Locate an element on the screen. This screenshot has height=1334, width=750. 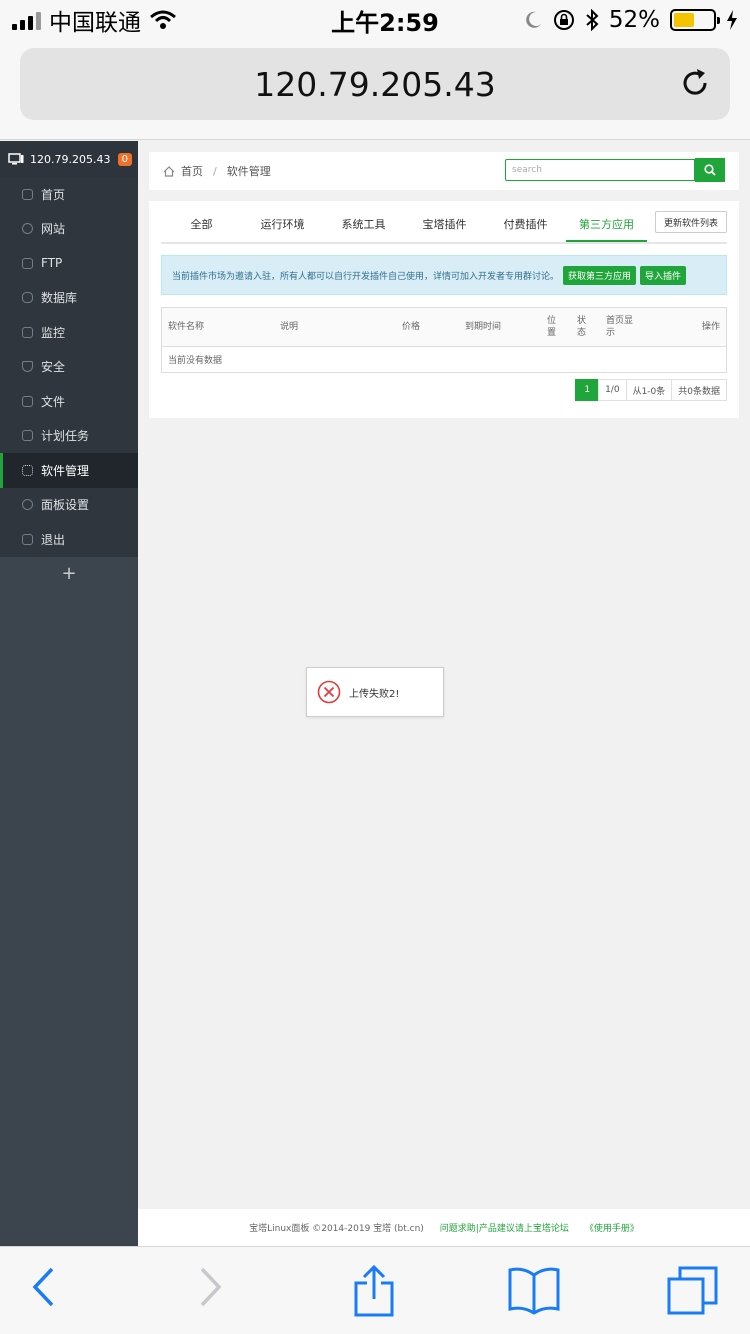
sidebar-item-database: 数据库 is located at coordinates (69, 298).